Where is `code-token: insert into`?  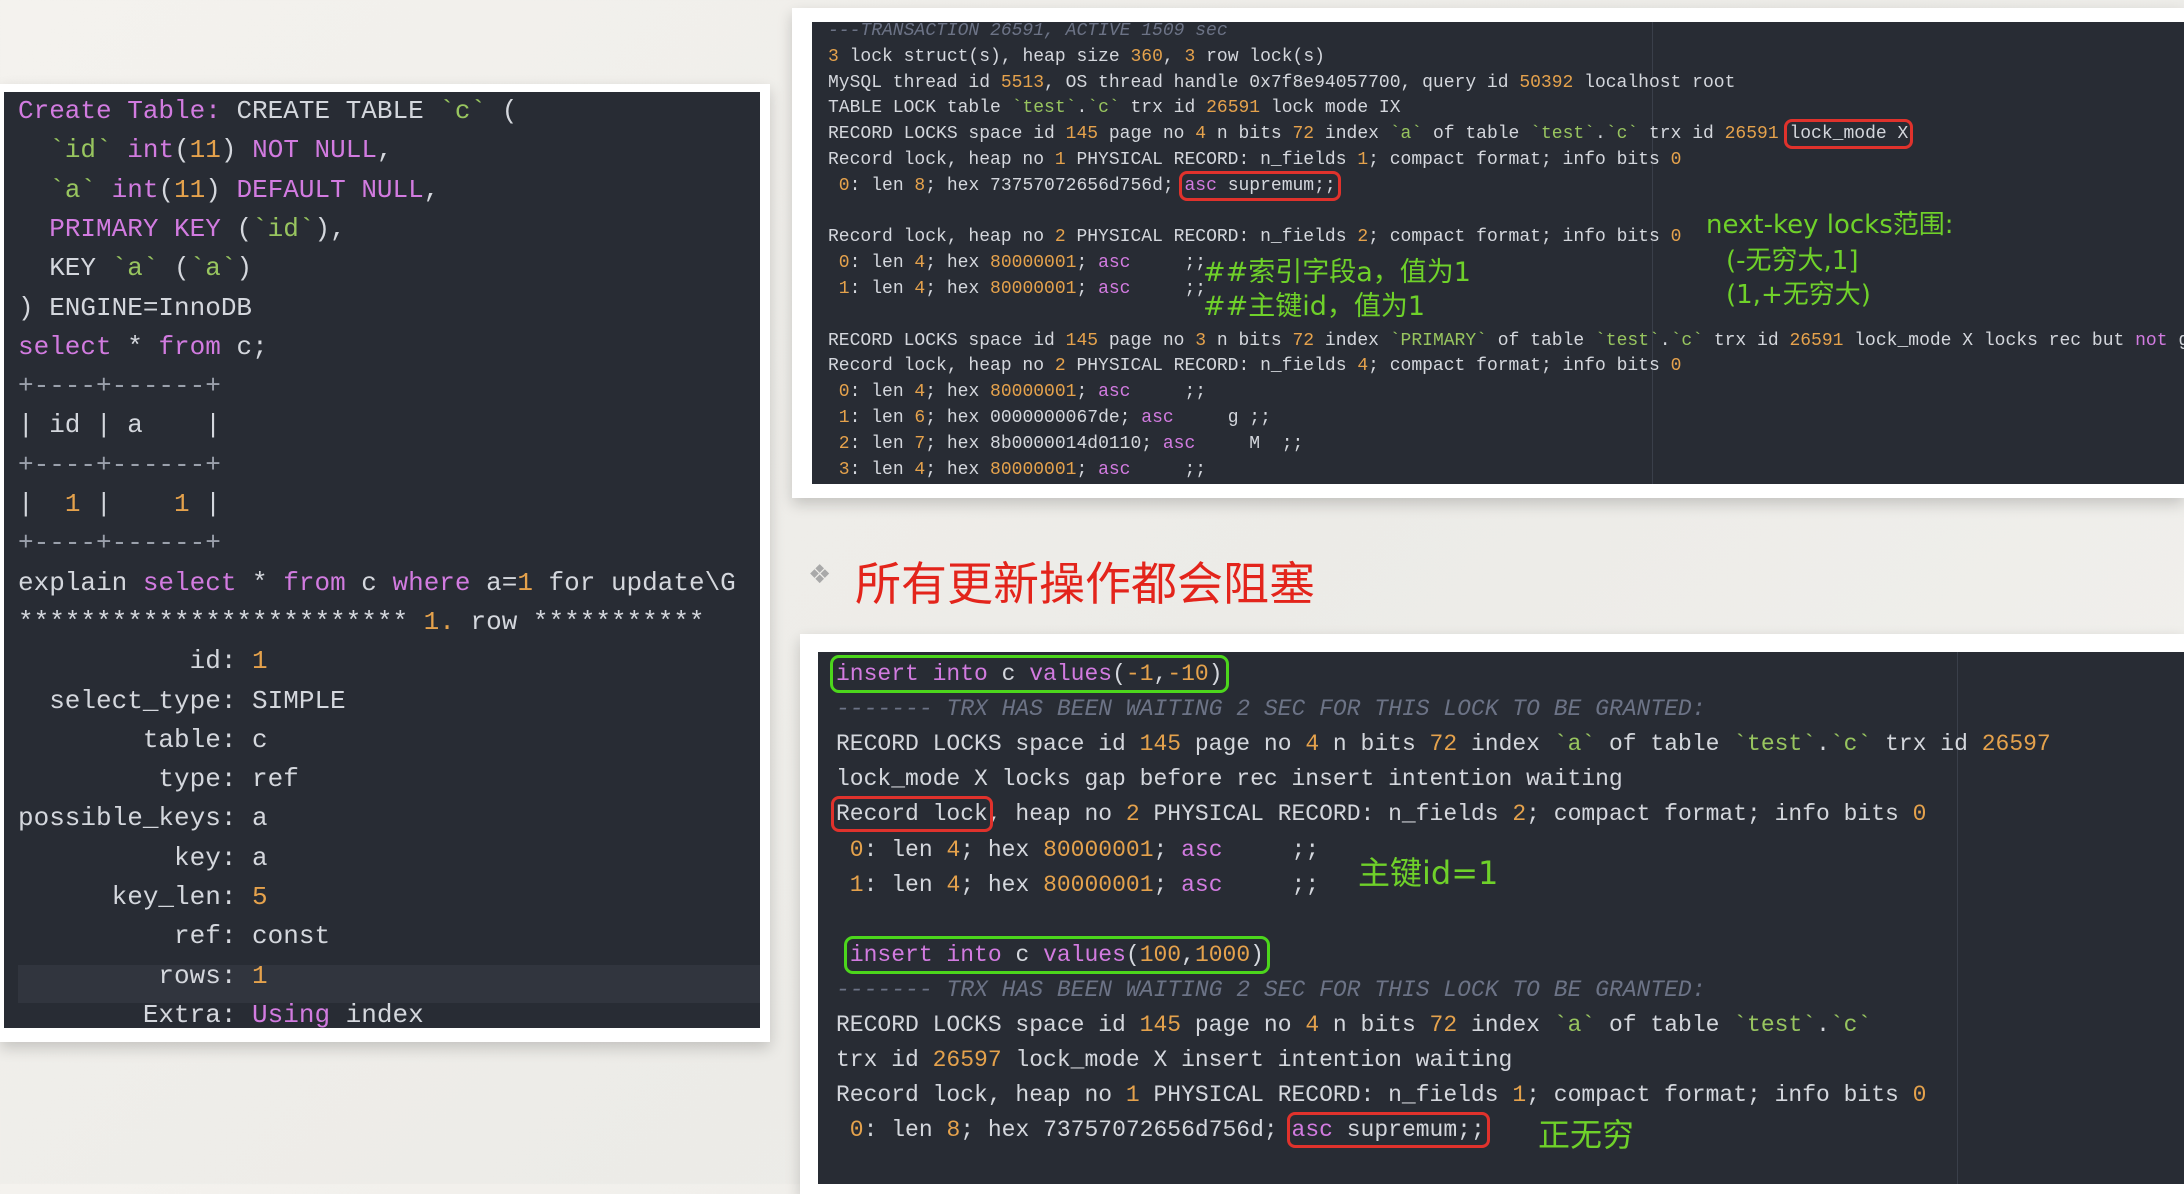
code-token: insert into is located at coordinates (925, 954).